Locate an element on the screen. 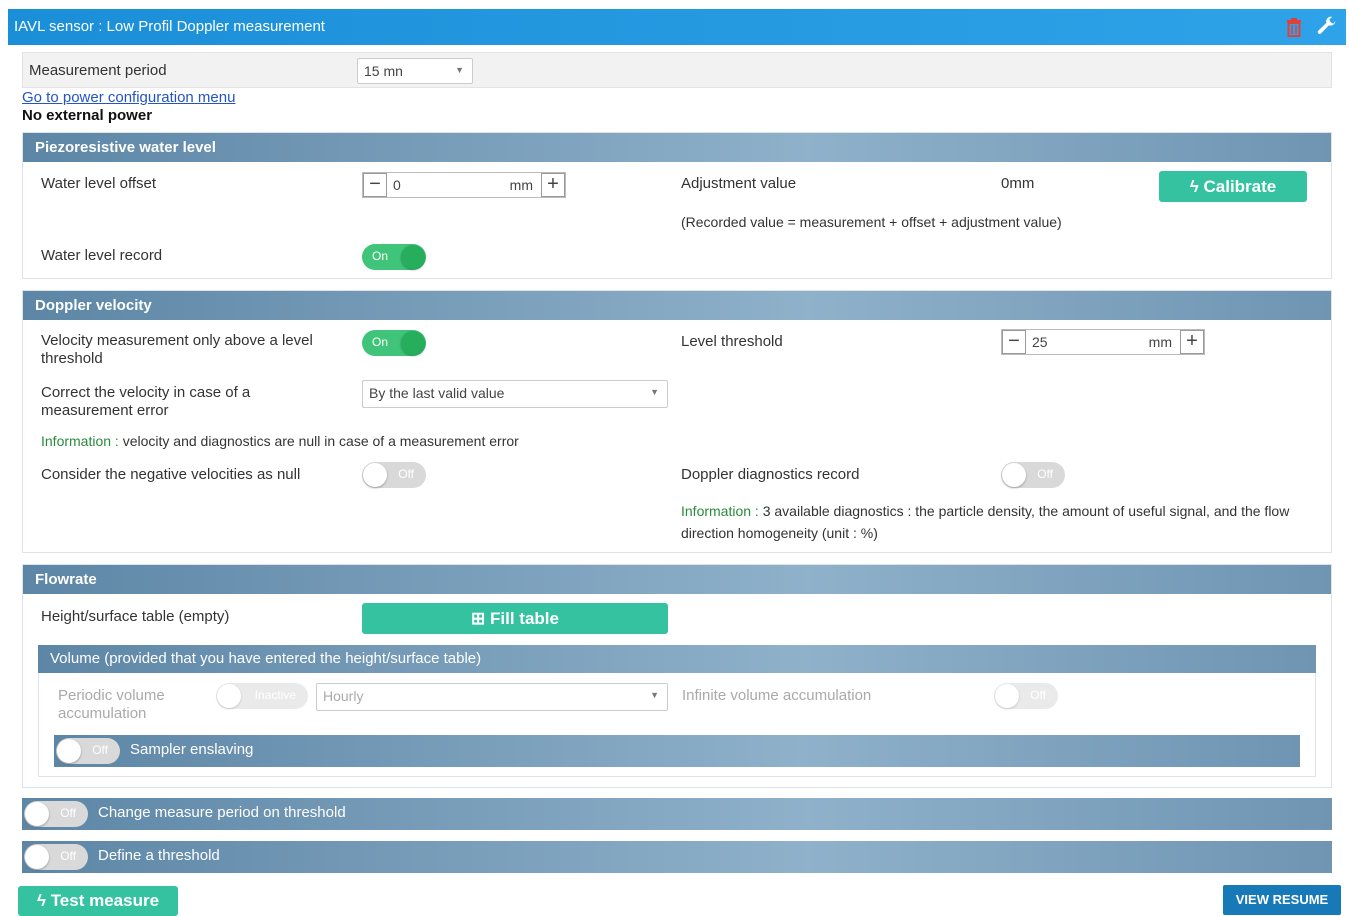 Image resolution: width=1349 pixels, height=916 pixels. height-table-label: Height/surface table (empty) is located at coordinates (135, 616).